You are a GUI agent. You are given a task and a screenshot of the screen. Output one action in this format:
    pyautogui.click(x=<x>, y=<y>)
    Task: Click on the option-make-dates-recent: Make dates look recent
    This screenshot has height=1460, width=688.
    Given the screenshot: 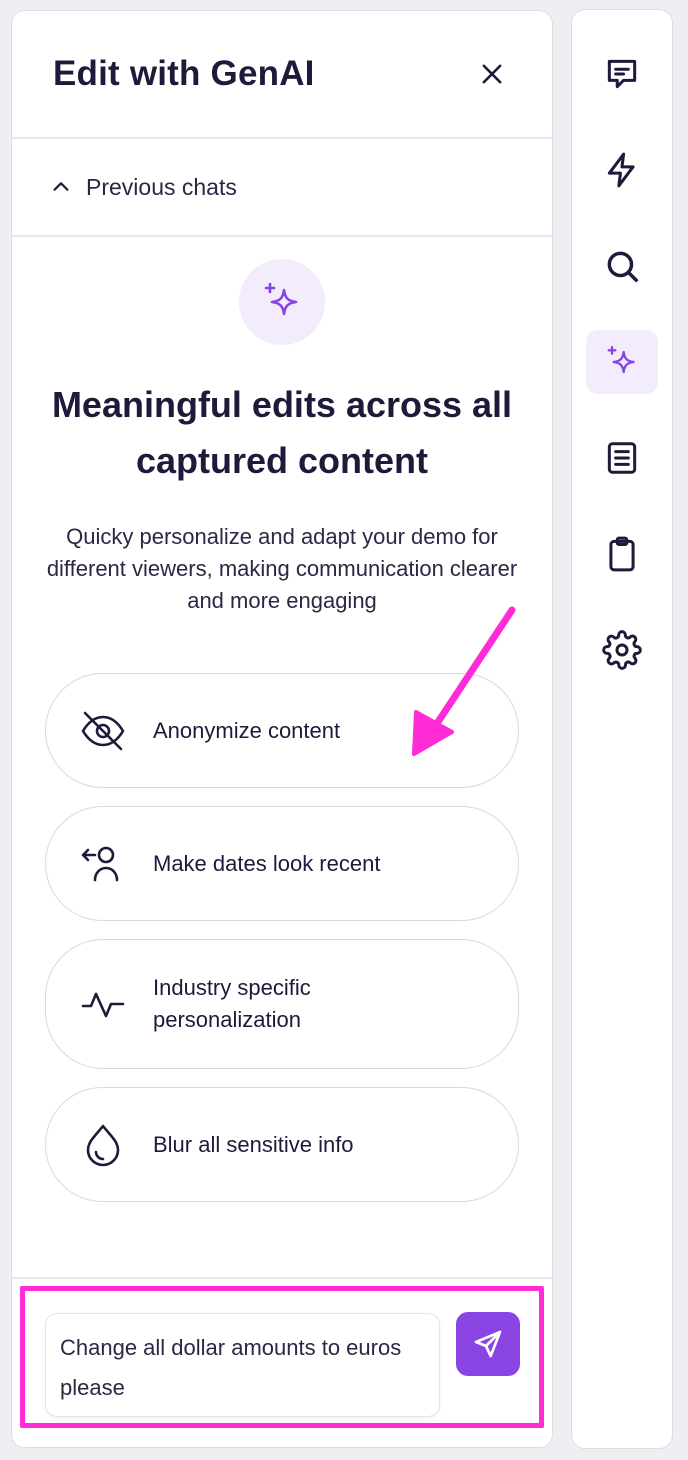 What is the action you would take?
    pyautogui.click(x=282, y=863)
    